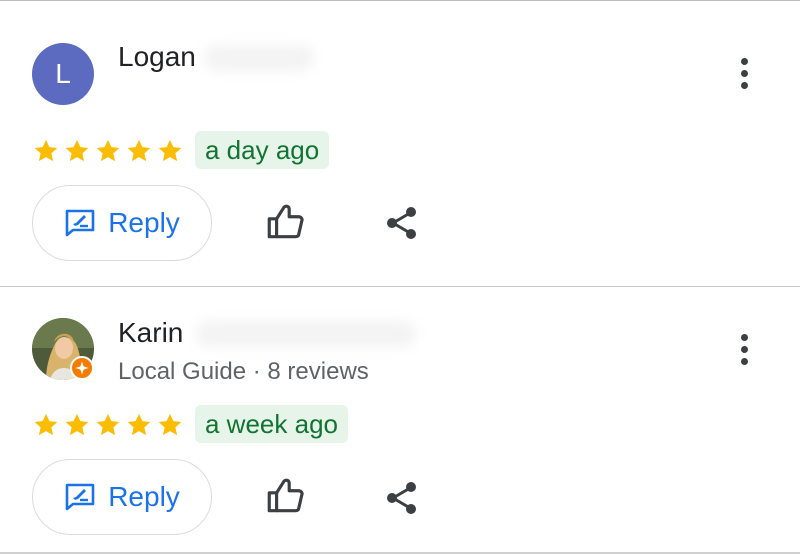 The height and width of the screenshot is (554, 800). I want to click on reviewer-name: Logan, so click(157, 57).